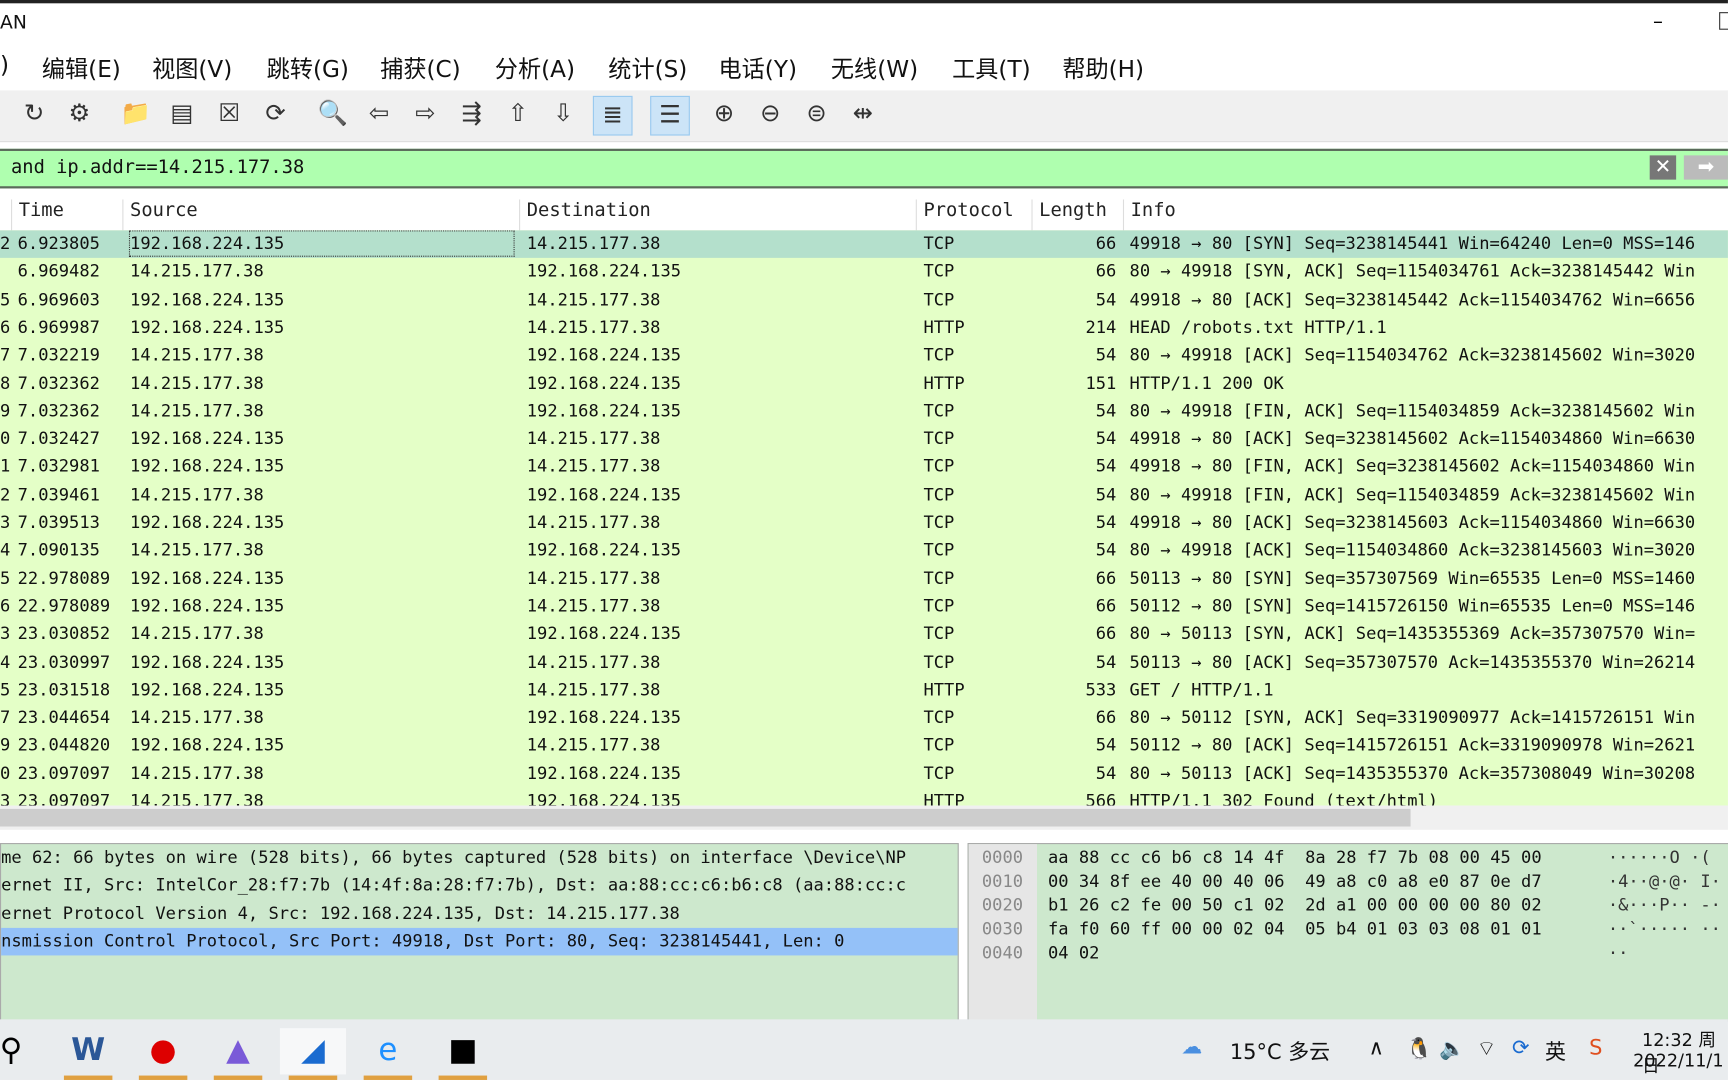  What do you see at coordinates (1618, 953) in the screenshot?
I see `ascii-bytes: ··` at bounding box center [1618, 953].